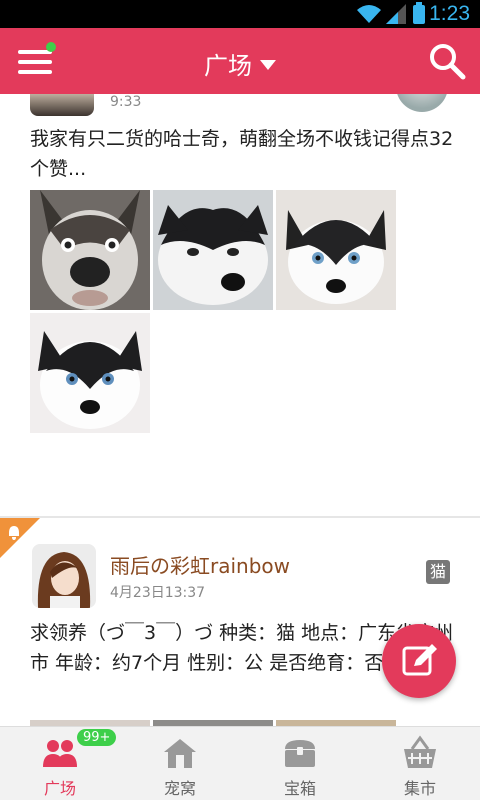 This screenshot has height=800, width=480. Describe the element at coordinates (60, 753) in the screenshot. I see `people-icon` at that location.